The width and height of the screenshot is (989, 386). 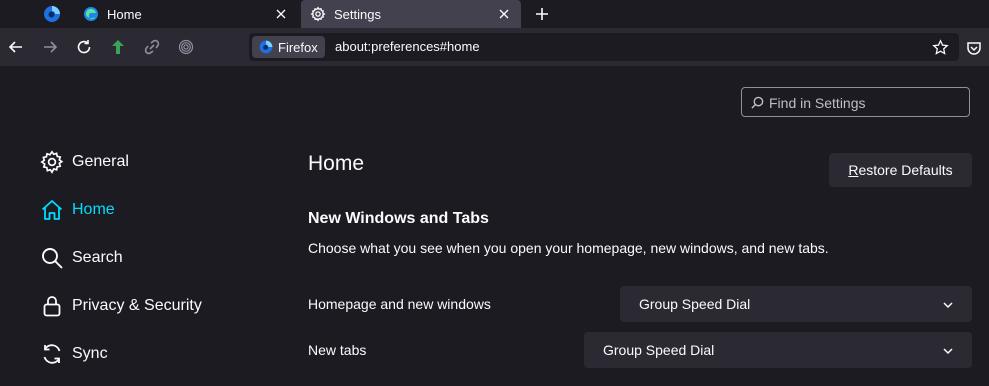 What do you see at coordinates (152, 47) in the screenshot?
I see `link-icon` at bounding box center [152, 47].